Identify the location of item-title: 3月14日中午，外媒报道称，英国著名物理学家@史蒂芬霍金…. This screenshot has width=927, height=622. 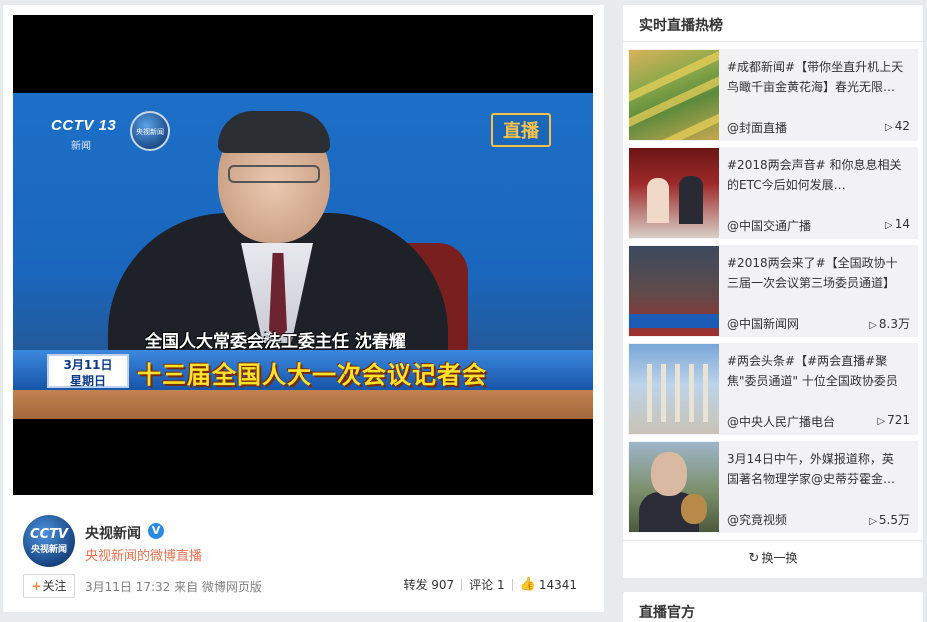
(816, 469).